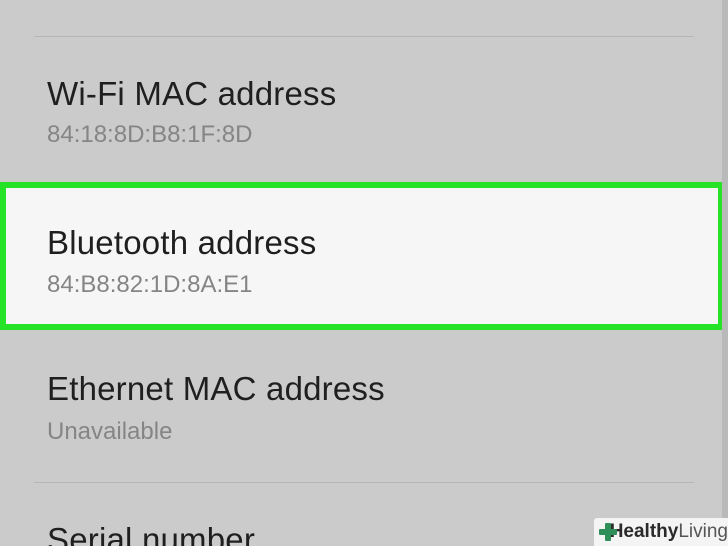 The width and height of the screenshot is (728, 546). I want to click on list-item-title: Bluetooth address, so click(182, 242).